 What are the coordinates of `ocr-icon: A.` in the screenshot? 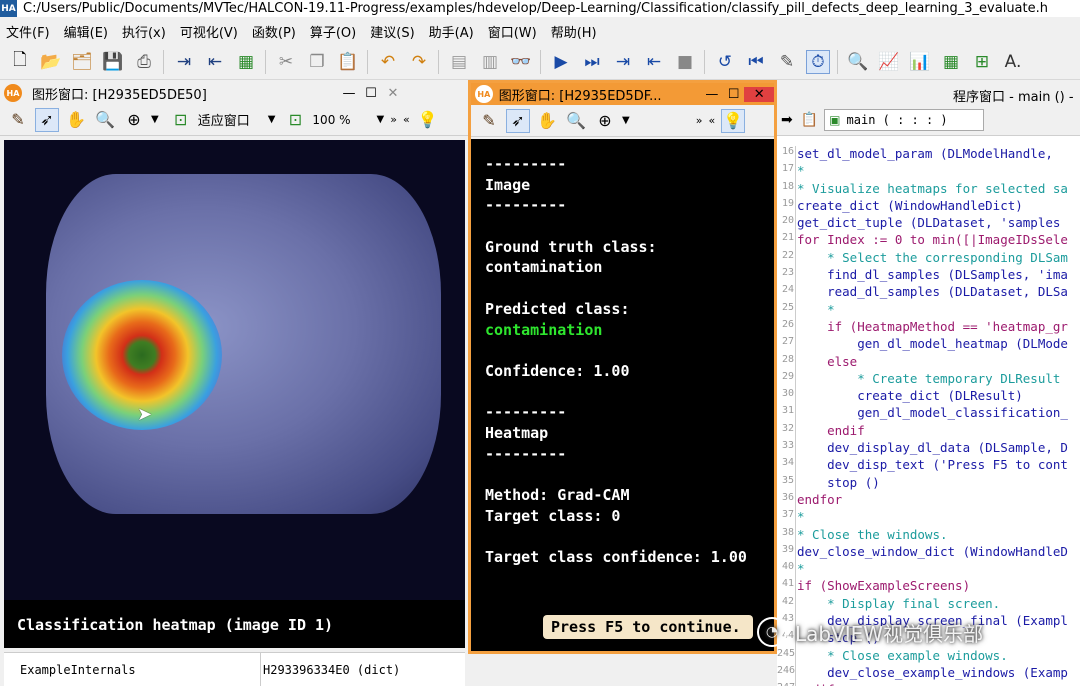 It's located at (1013, 62).